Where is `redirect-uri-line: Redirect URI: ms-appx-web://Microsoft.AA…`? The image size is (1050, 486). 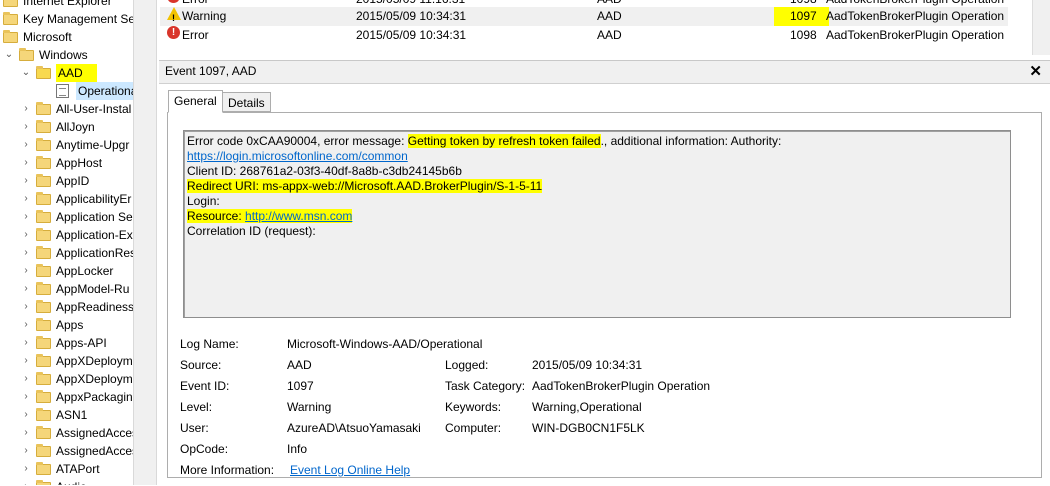
redirect-uri-line: Redirect URI: ms-appx-web://Microsoft.AA… is located at coordinates (365, 186).